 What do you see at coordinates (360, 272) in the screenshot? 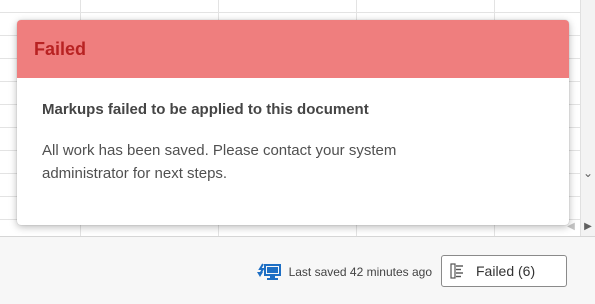
I see `last-saved-text: Last saved 42 minutes ago` at bounding box center [360, 272].